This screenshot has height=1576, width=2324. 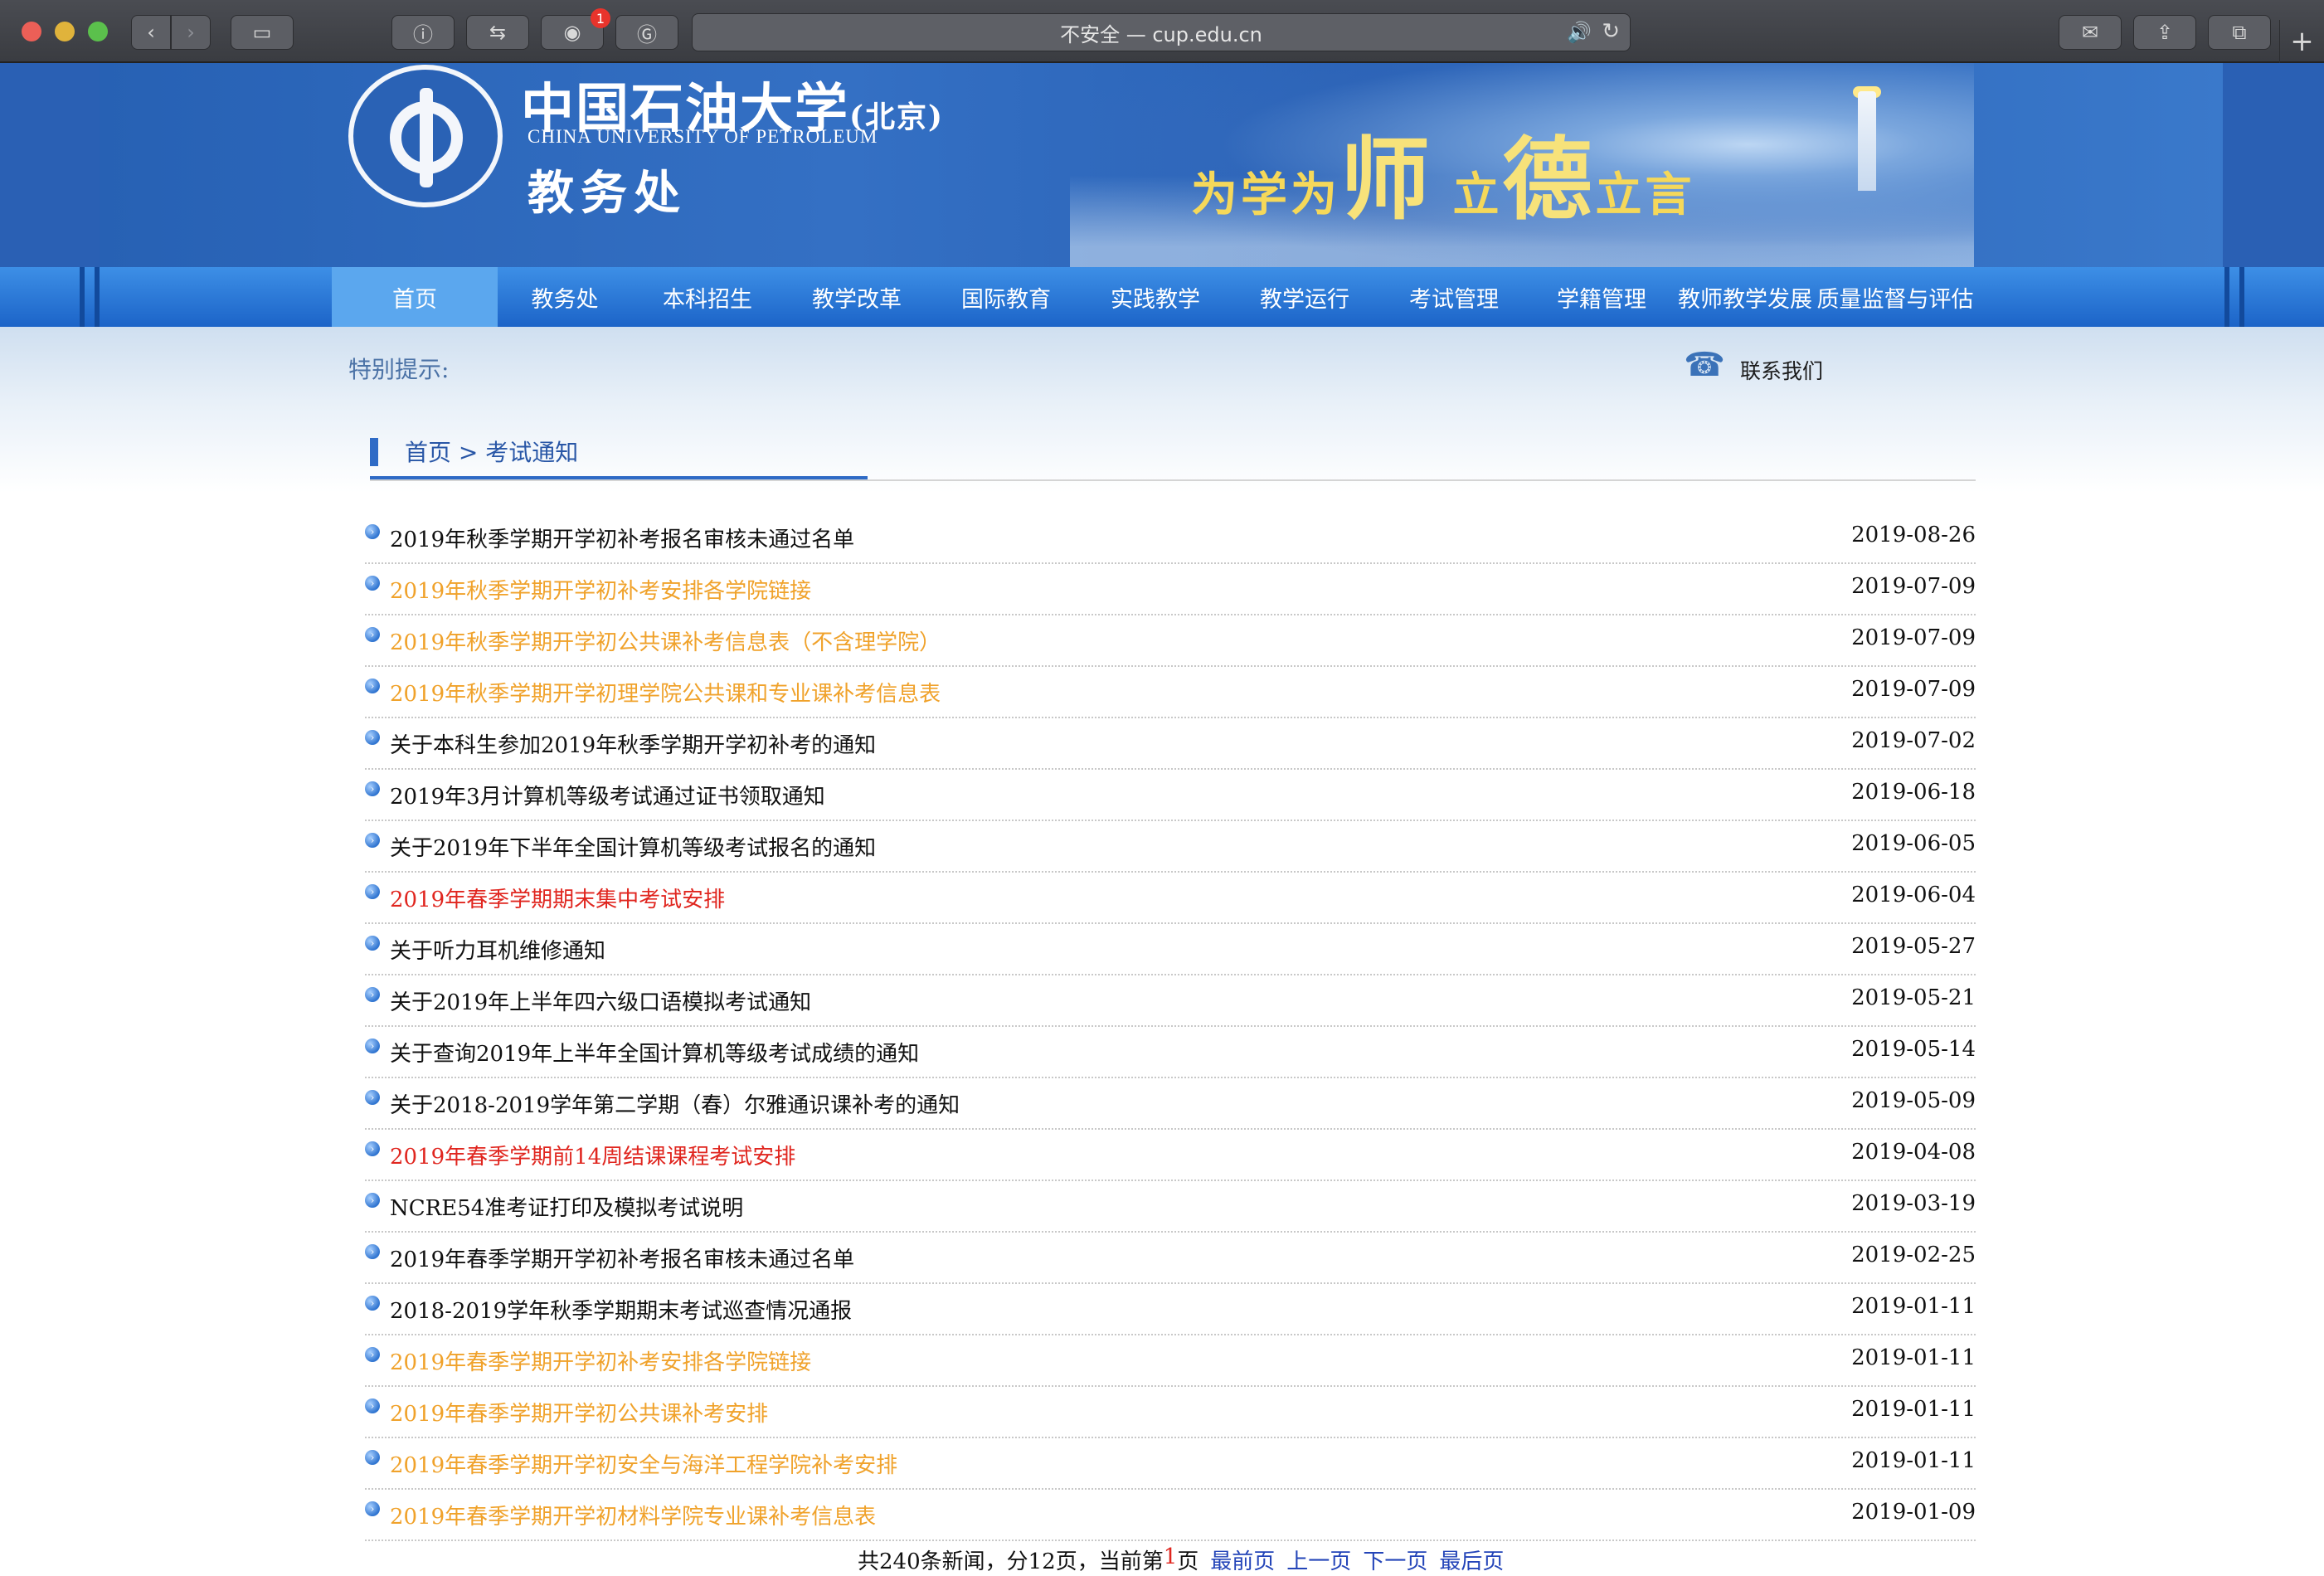 What do you see at coordinates (600, 589) in the screenshot?
I see `news-title-link: 2019年秋季学期开学初补考安排各学院链接` at bounding box center [600, 589].